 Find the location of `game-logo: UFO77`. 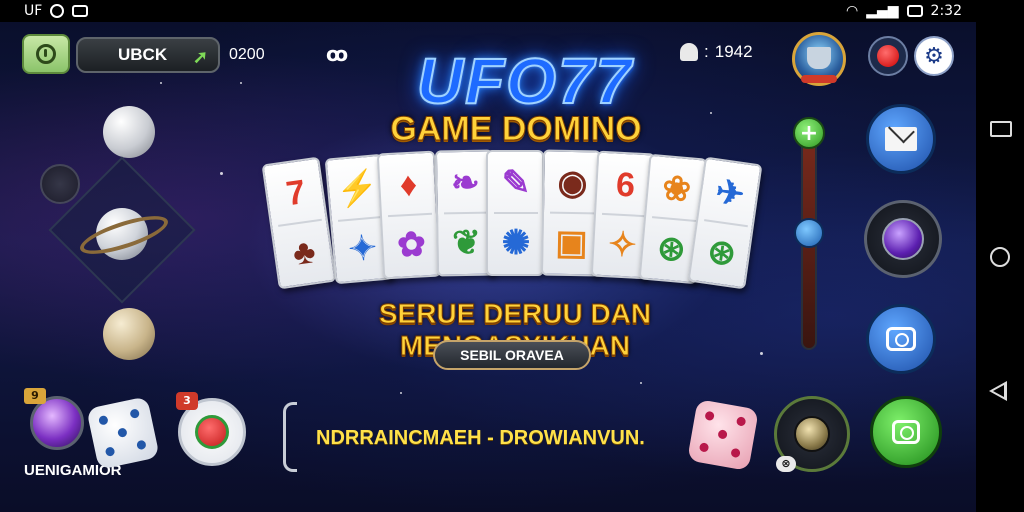

game-logo: UFO77 is located at coordinates (525, 81).